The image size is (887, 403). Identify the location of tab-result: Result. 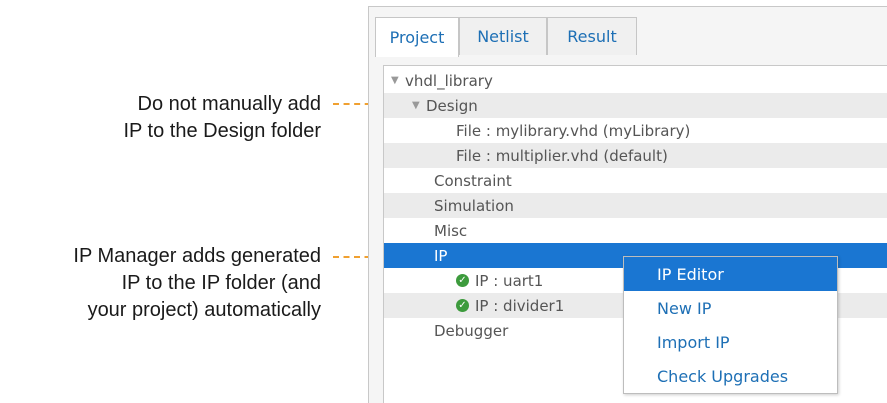
(592, 36).